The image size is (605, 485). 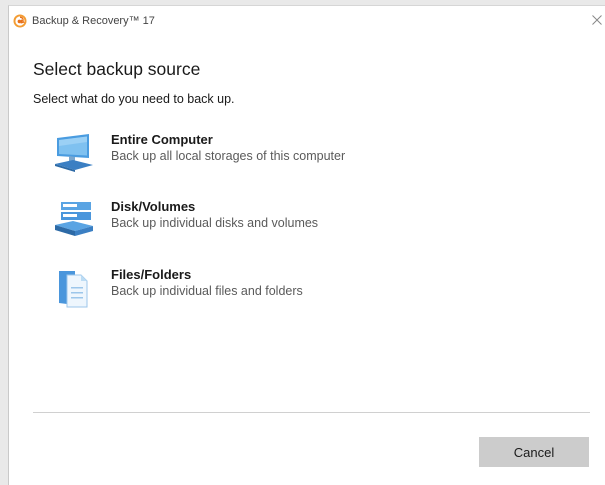 What do you see at coordinates (134, 99) in the screenshot?
I see `page-subtitle: Select what do you need to back up.` at bounding box center [134, 99].